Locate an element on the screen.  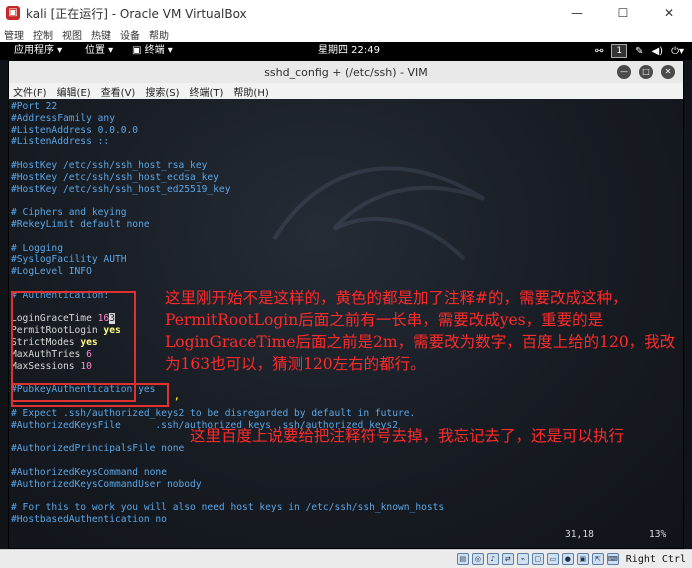
applications-menu: 应用程序 ▾ is located at coordinates (38, 51).